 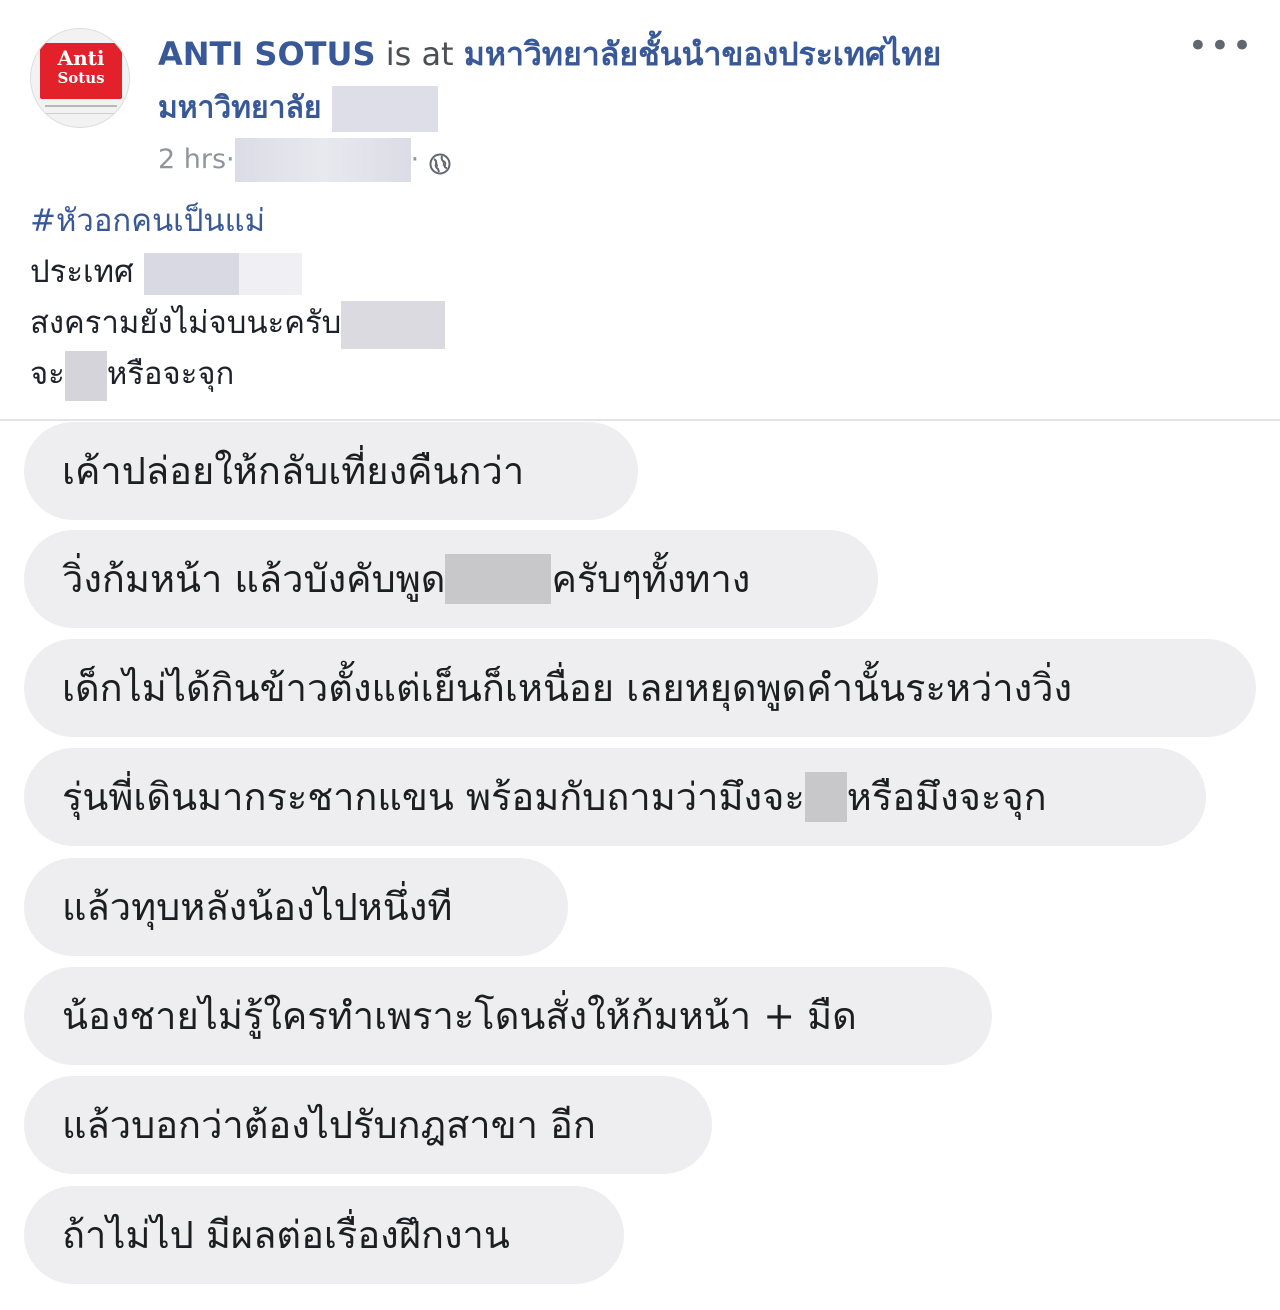 I want to click on post-line-4-text-b: หรือจะจุก, so click(x=170, y=374).